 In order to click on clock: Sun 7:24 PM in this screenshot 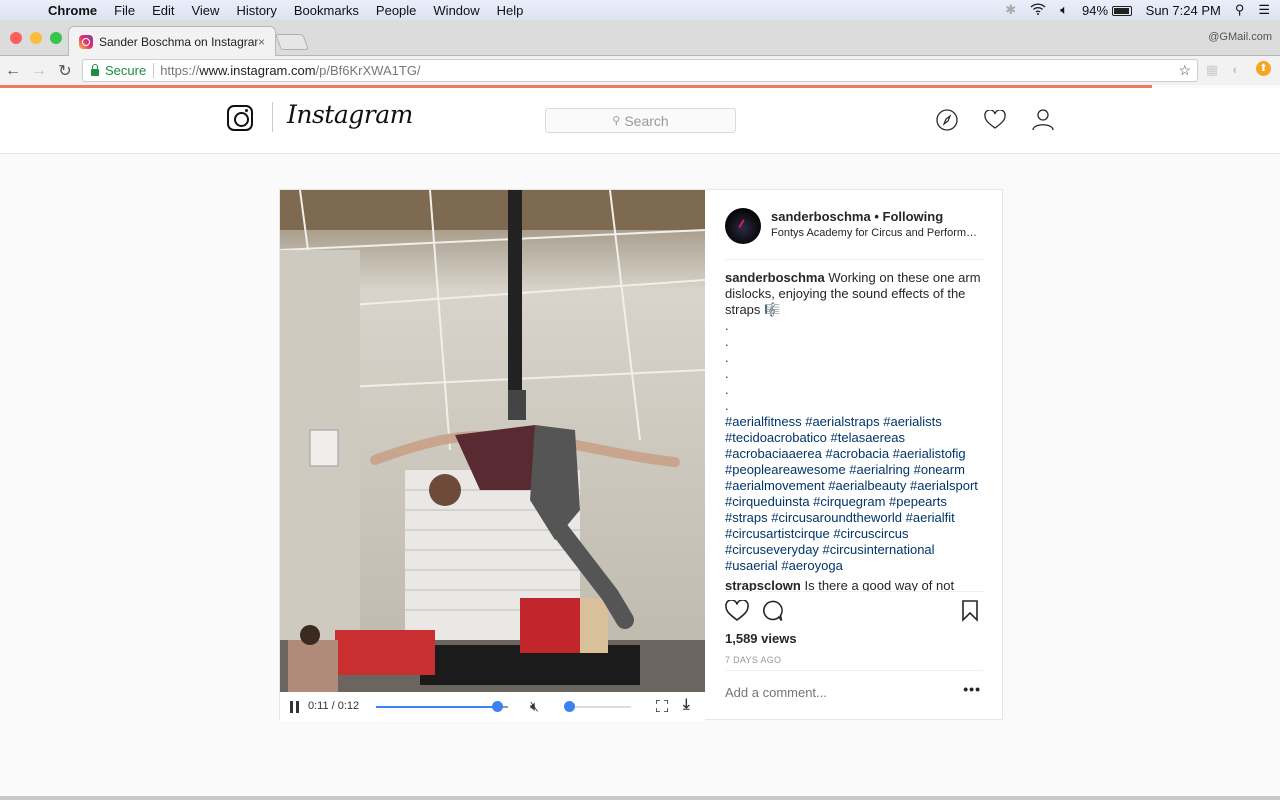, I will do `click(1183, 10)`.